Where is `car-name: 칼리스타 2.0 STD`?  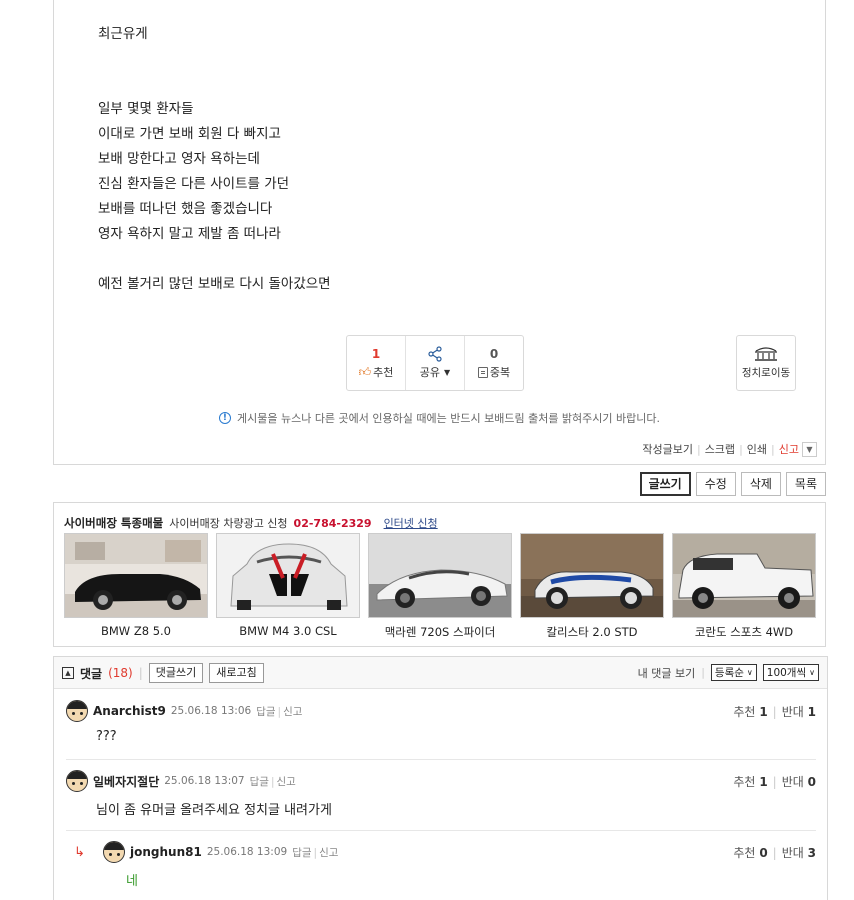 car-name: 칼리스타 2.0 STD is located at coordinates (592, 632).